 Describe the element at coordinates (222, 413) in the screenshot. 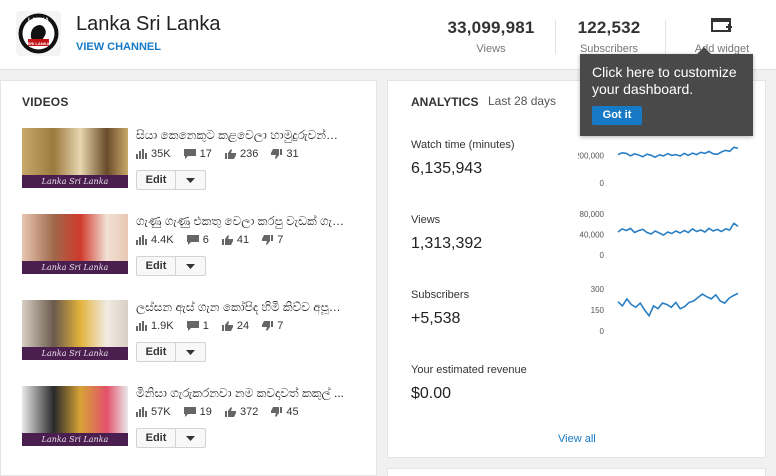

I see `video-metrics: 57K 19 372 45` at that location.